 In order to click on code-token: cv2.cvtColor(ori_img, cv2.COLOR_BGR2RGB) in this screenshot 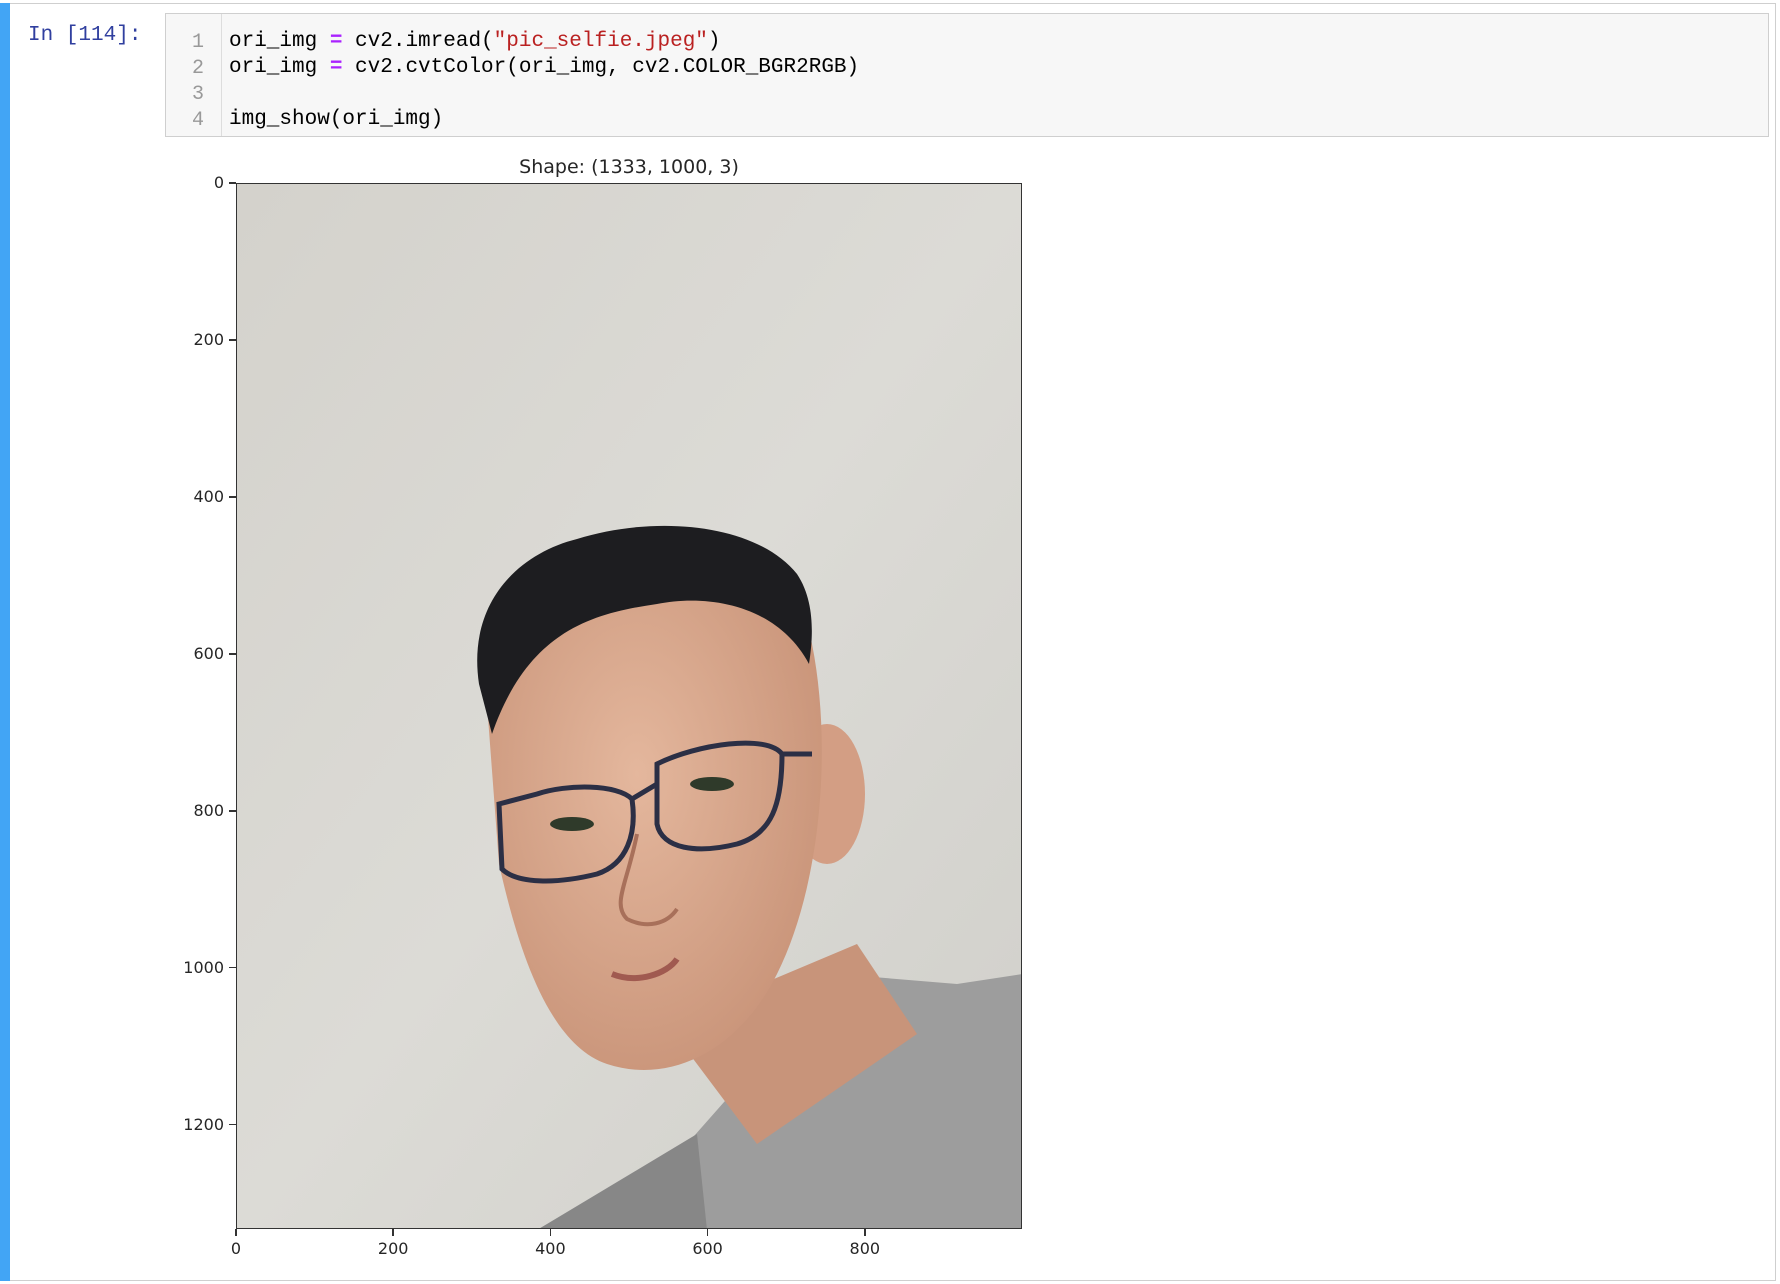, I will do `click(601, 67)`.